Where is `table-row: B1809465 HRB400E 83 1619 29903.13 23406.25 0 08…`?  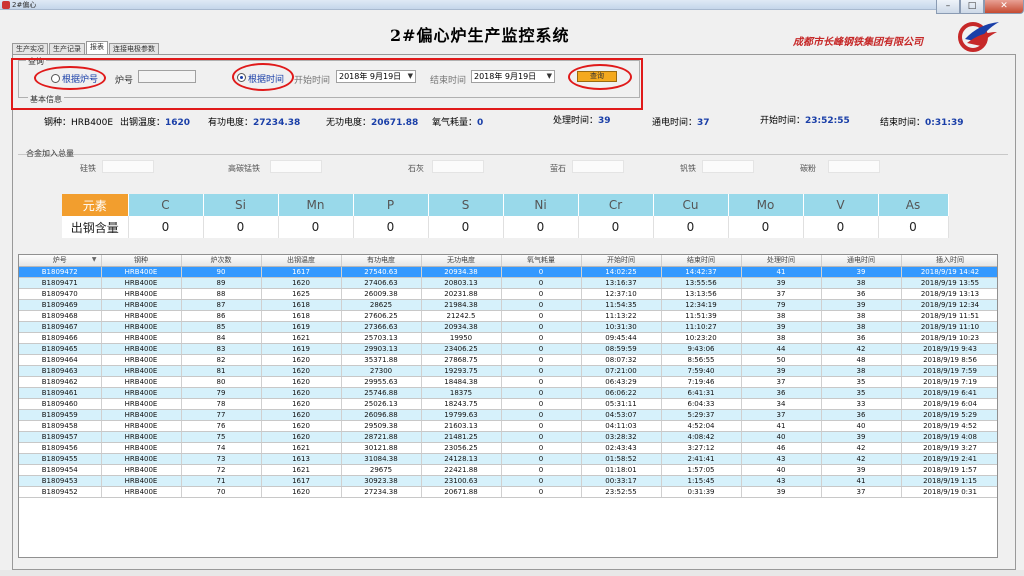 table-row: B1809465 HRB400E 83 1619 29903.13 23406.25 0 08… is located at coordinates (508, 349).